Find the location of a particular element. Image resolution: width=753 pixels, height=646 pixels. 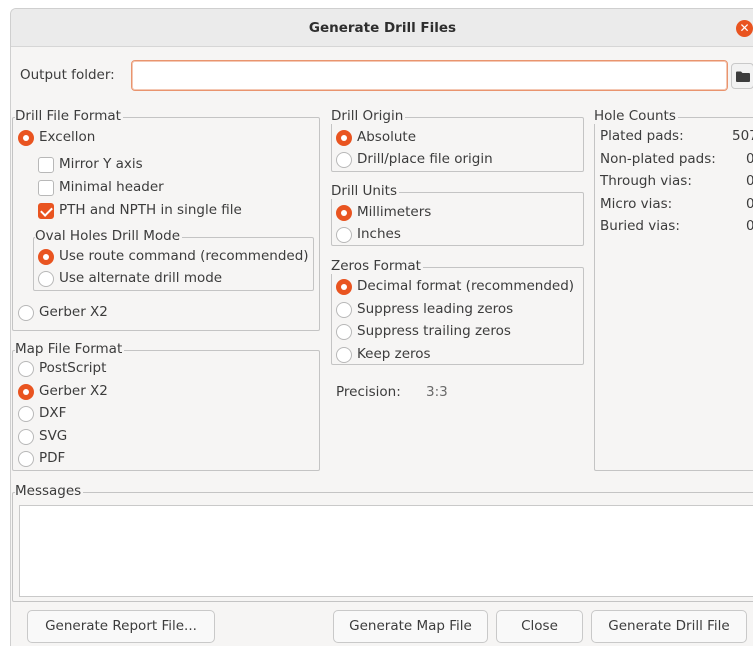

keep-zeros-radio is located at coordinates (344, 355).